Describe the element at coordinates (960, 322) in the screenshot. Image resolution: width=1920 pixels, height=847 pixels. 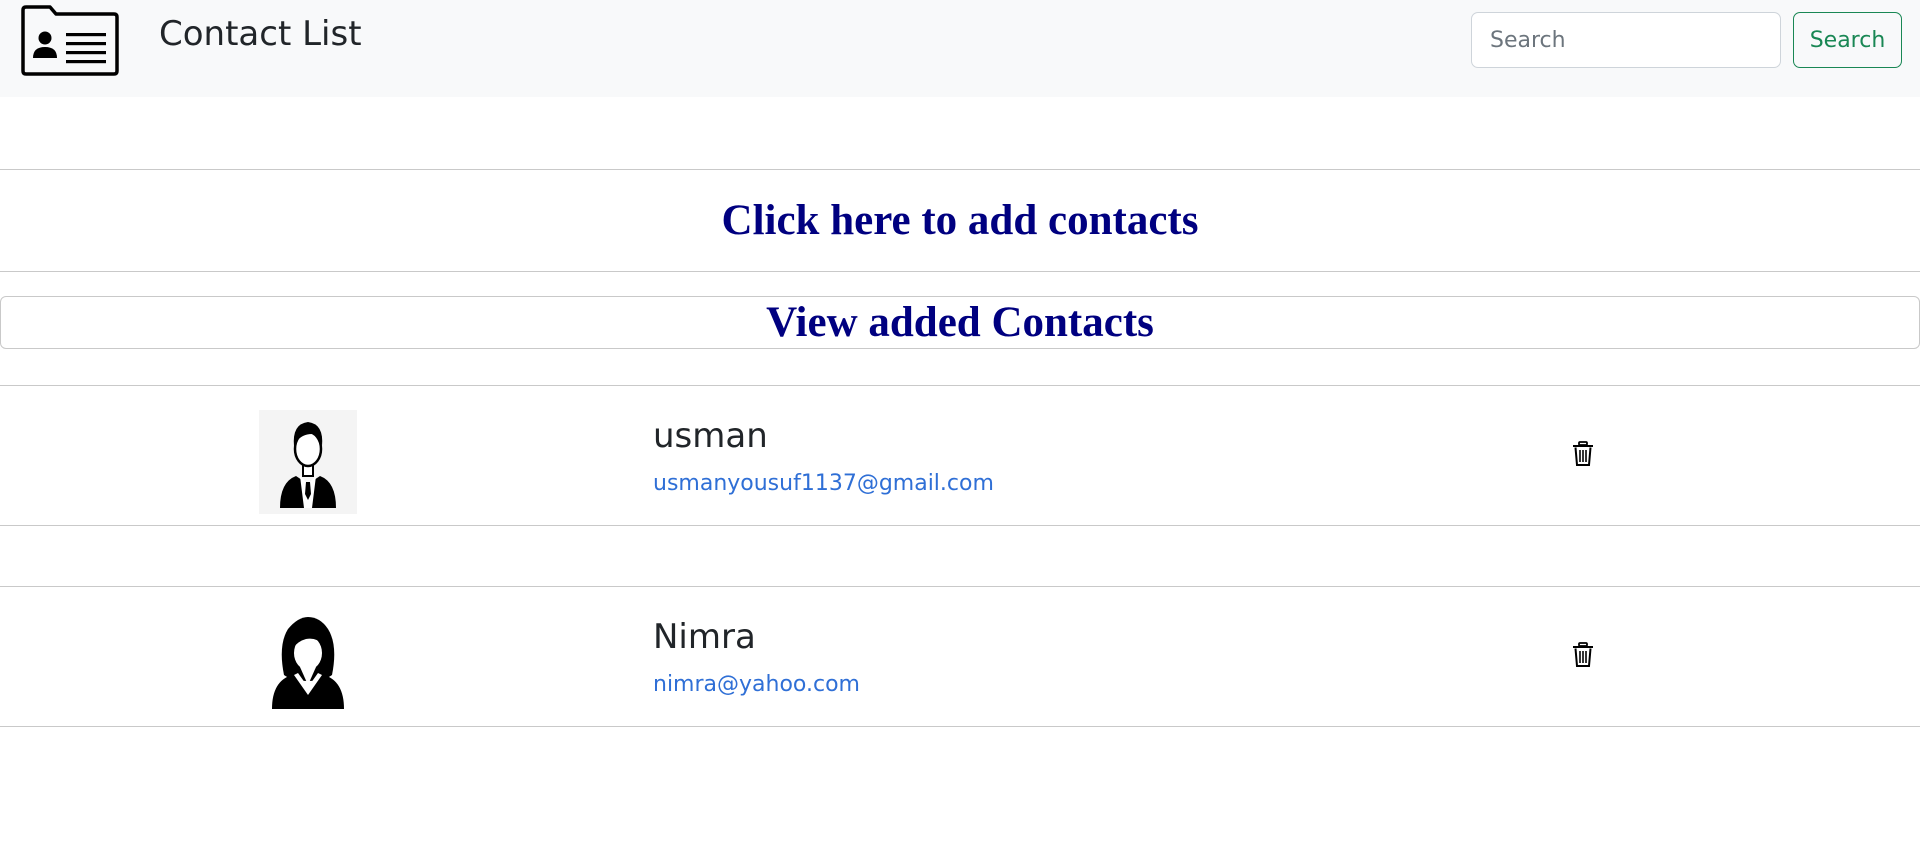
I see `view-contacts-button: View added Contacts` at that location.